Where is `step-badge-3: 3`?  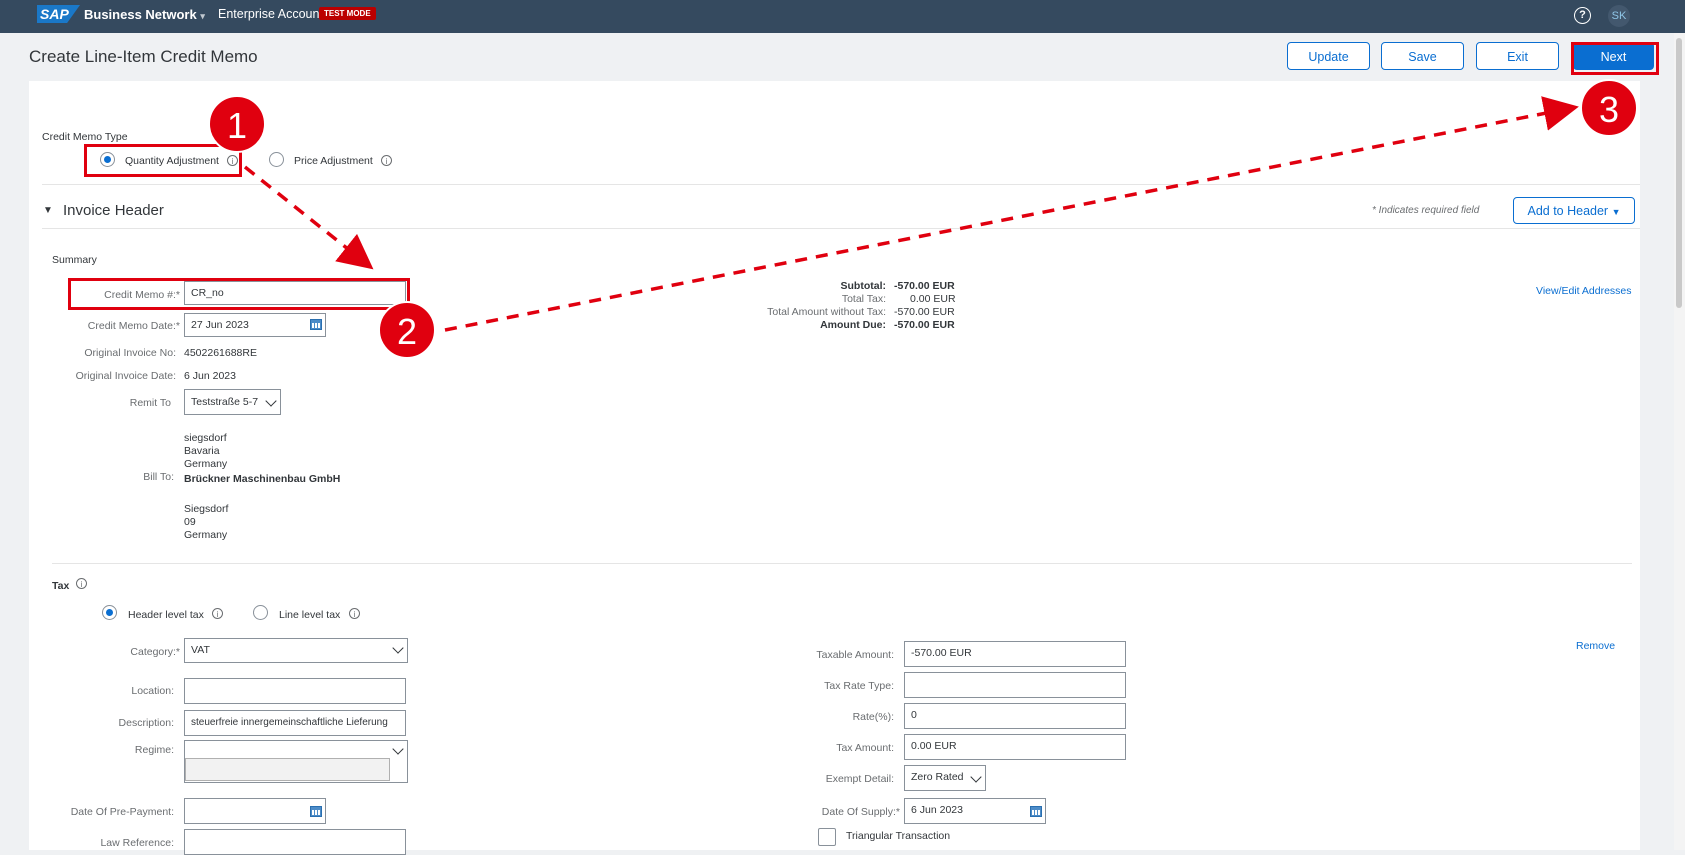
step-badge-3: 3 is located at coordinates (1609, 108).